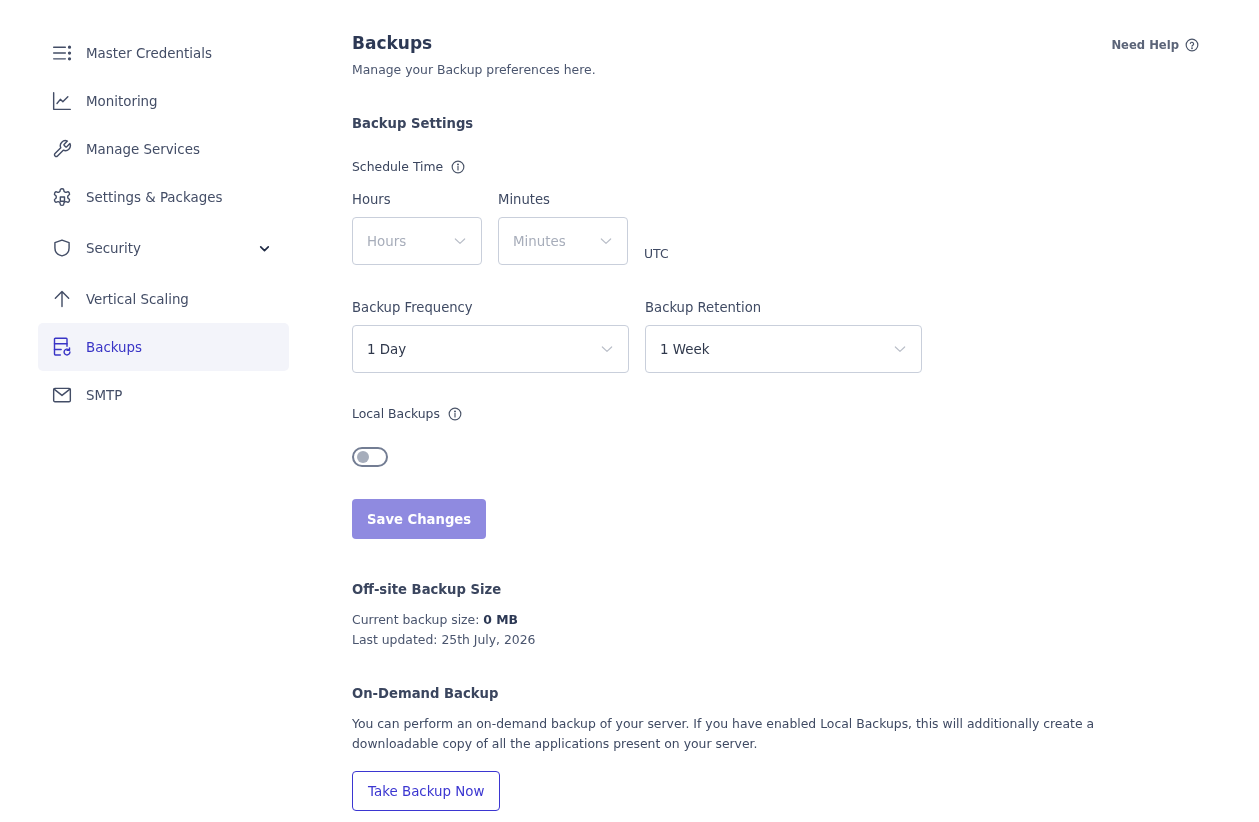  I want to click on take-backup-button: Take Backup Now, so click(426, 791).